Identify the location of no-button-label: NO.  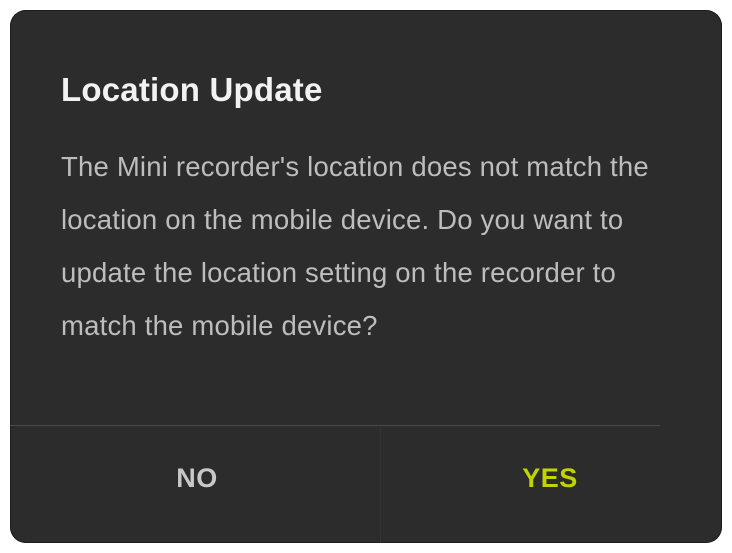
(197, 478).